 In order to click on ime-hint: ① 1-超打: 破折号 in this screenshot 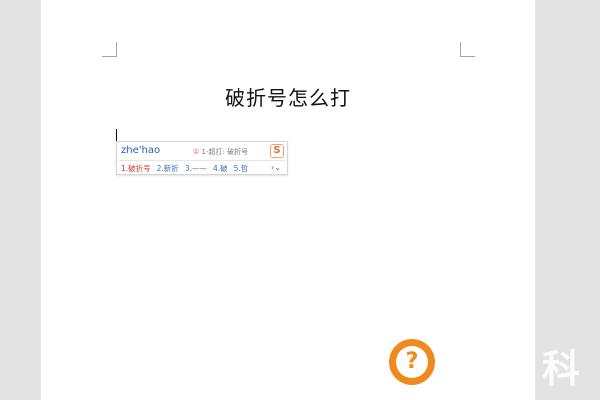, I will do `click(220, 152)`.